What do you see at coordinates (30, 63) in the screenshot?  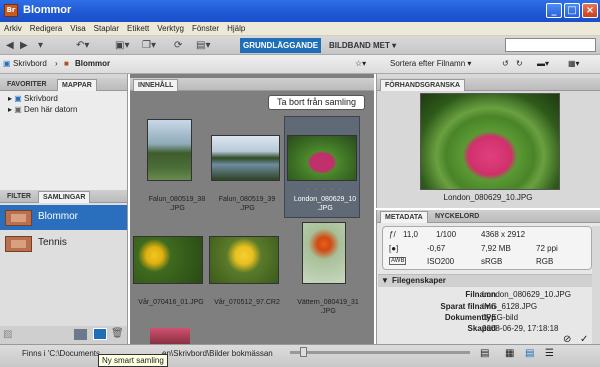 I see `breadcrumb-desktop: Skrivbord` at bounding box center [30, 63].